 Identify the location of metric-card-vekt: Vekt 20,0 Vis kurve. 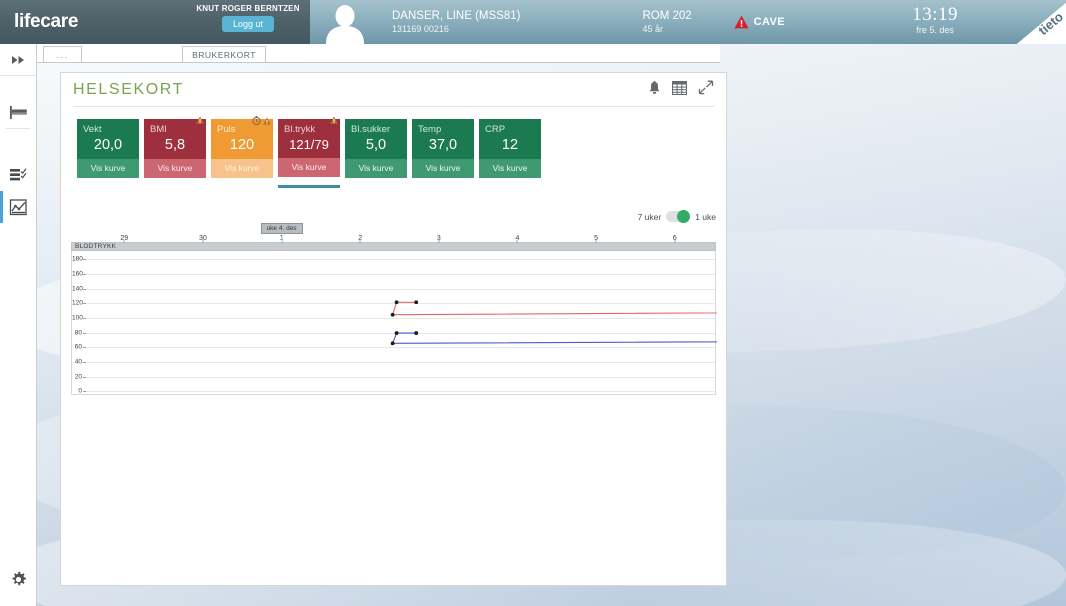
(108, 154).